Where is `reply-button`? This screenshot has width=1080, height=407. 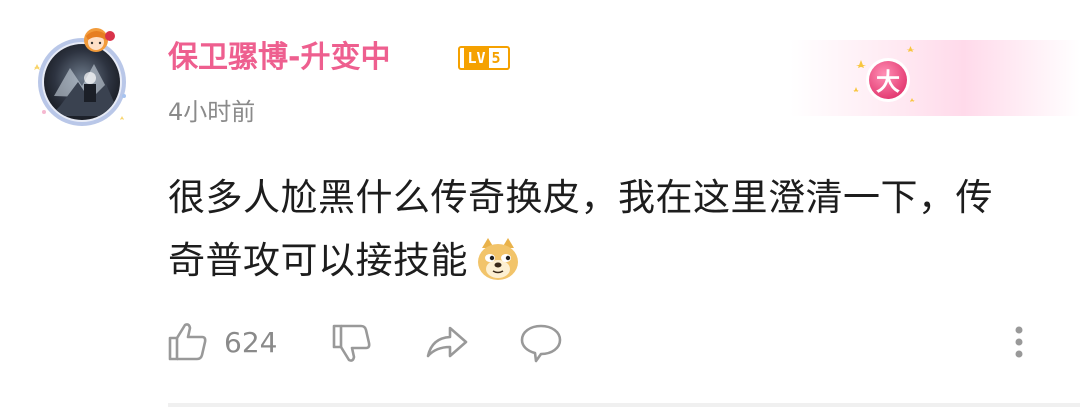
reply-button is located at coordinates (541, 342).